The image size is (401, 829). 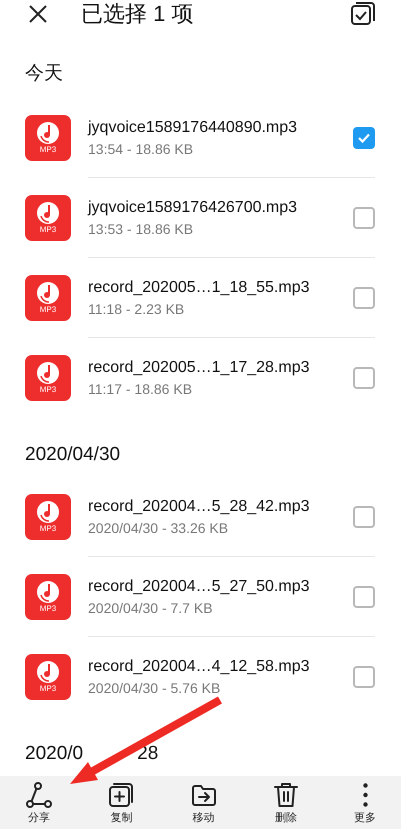 What do you see at coordinates (199, 288) in the screenshot?
I see `file-name: record_202005…1_18_55.mp3` at bounding box center [199, 288].